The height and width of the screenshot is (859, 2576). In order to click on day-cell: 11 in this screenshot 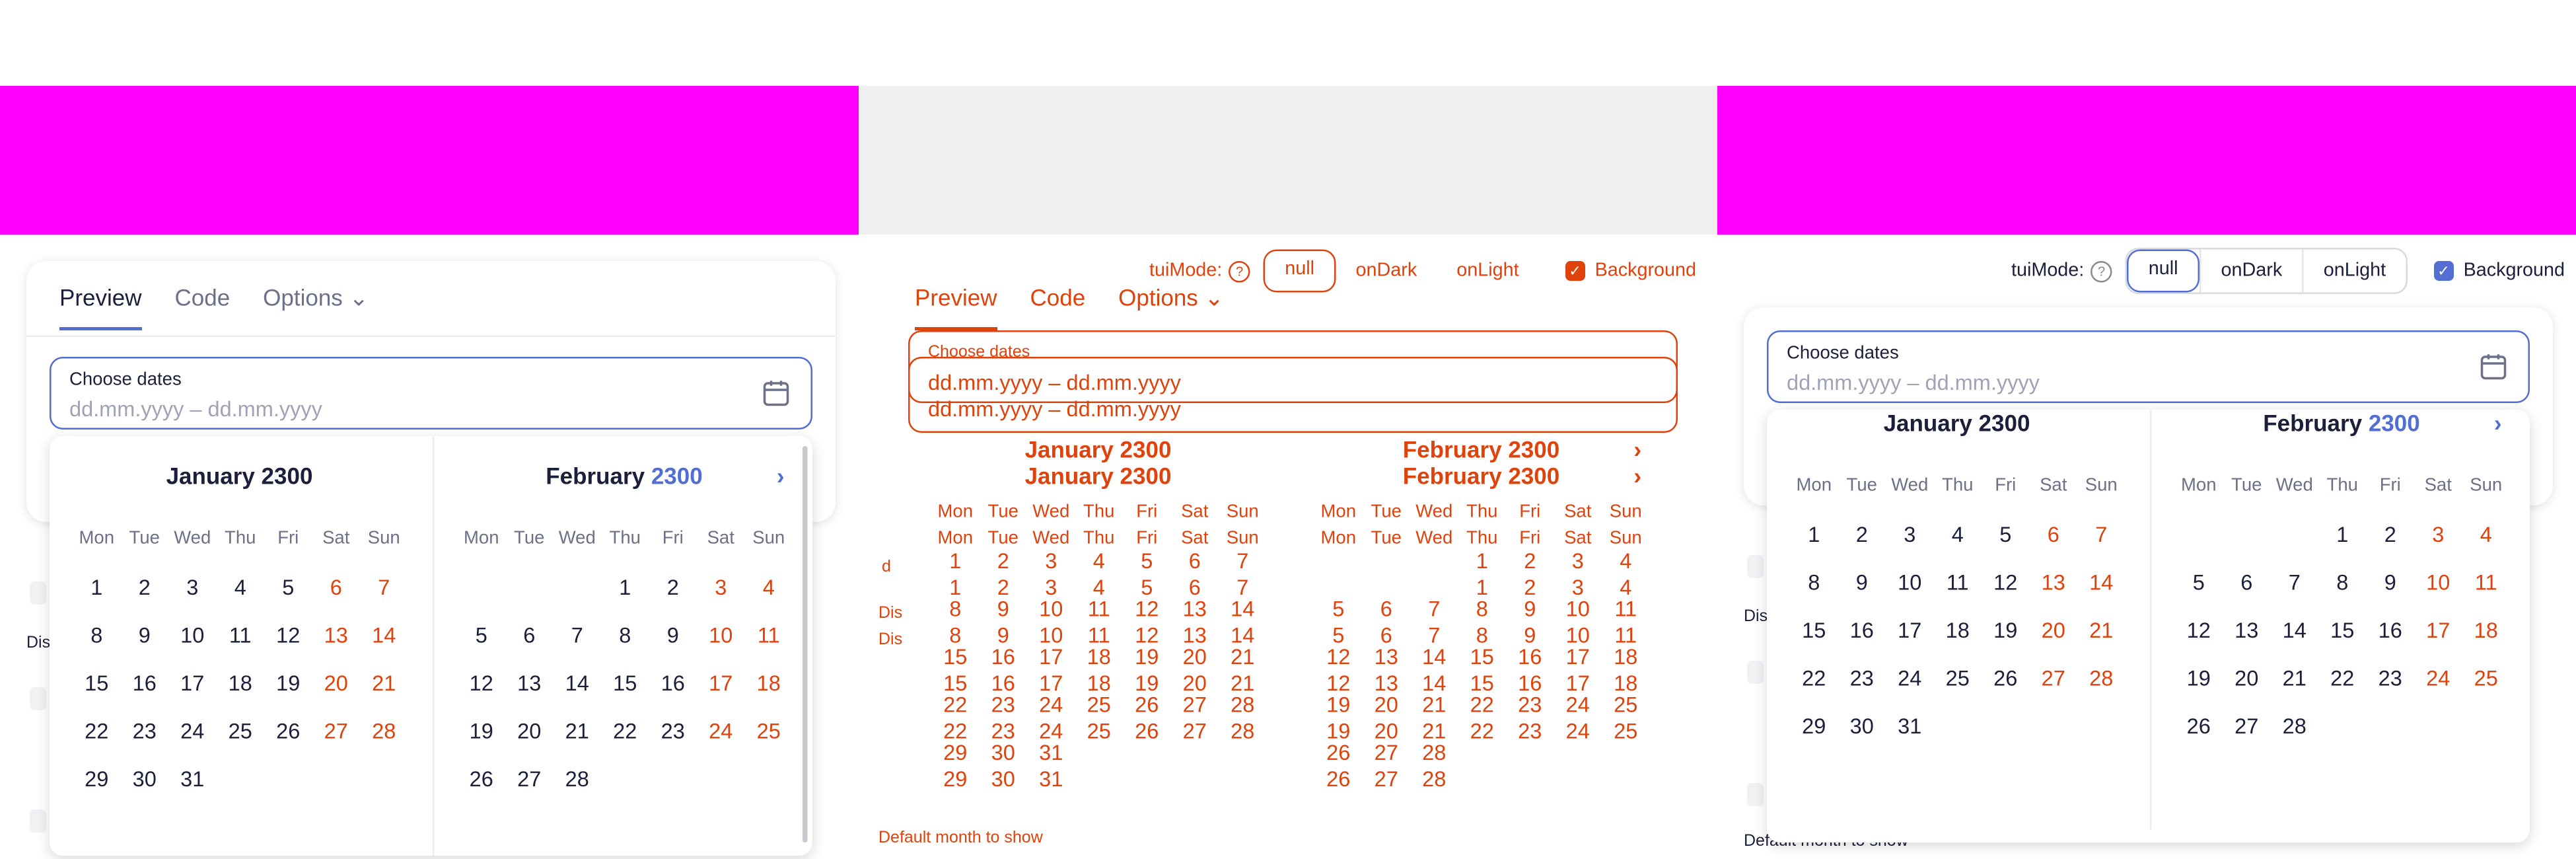, I will do `click(2487, 582)`.